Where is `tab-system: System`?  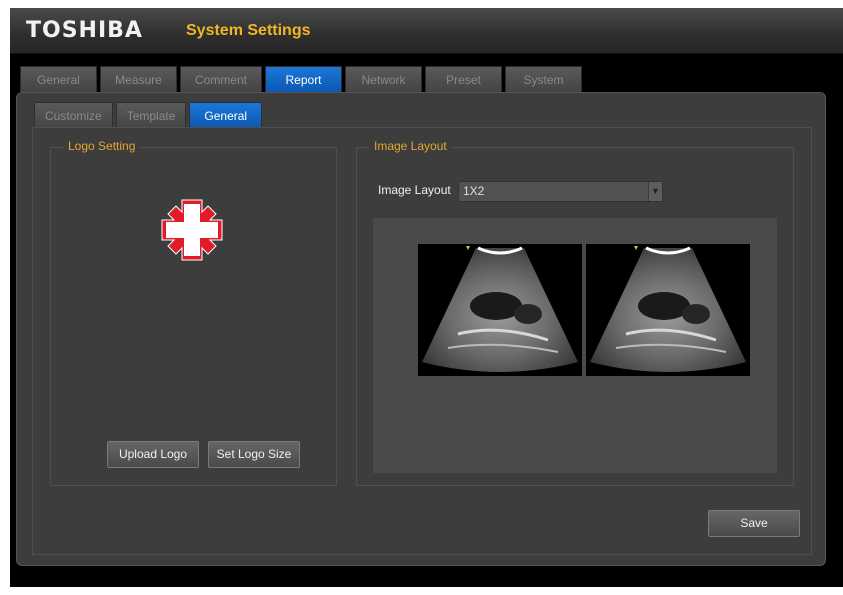 tab-system: System is located at coordinates (544, 79).